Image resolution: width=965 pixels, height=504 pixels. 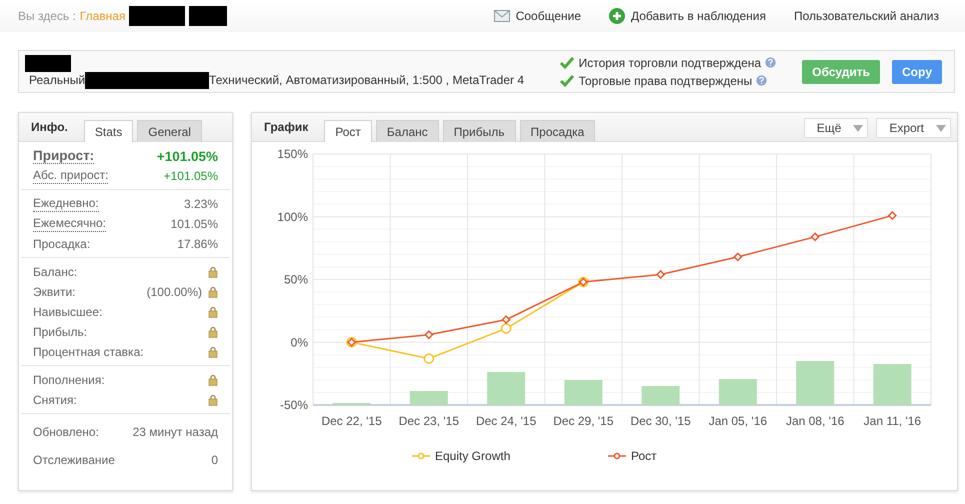 I want to click on axis-tick-label: 50%, so click(x=296, y=279).